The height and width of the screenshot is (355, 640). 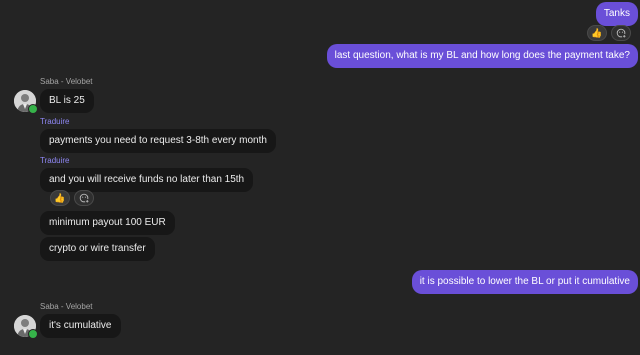 I want to click on message-text: it's cumulative, so click(x=80, y=325).